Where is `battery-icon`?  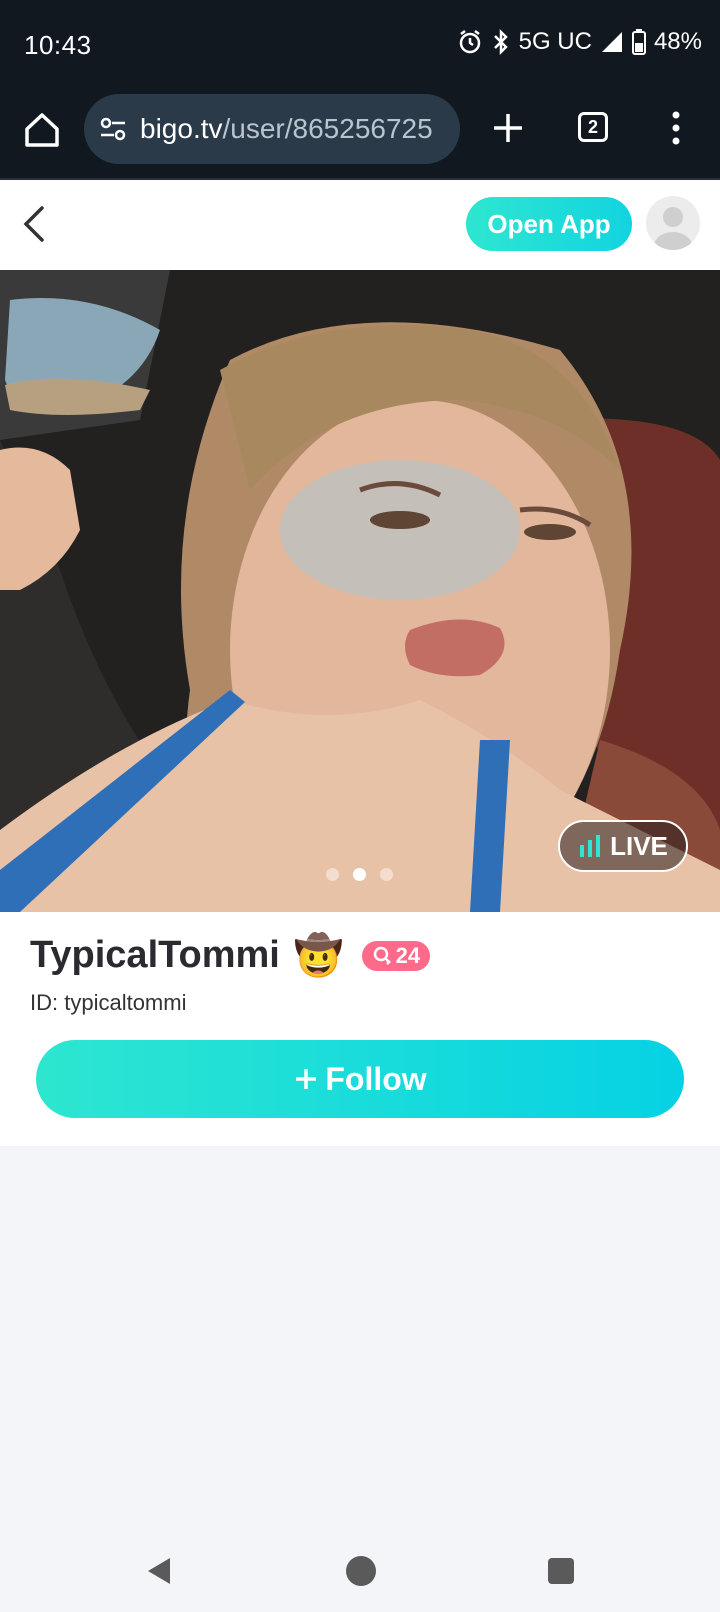 battery-icon is located at coordinates (638, 42).